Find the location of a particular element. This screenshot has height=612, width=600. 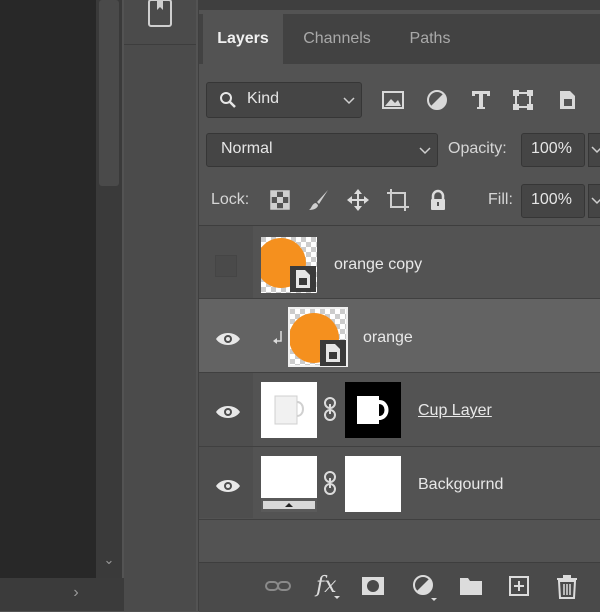

shape-filter-icon is located at coordinates (523, 100).